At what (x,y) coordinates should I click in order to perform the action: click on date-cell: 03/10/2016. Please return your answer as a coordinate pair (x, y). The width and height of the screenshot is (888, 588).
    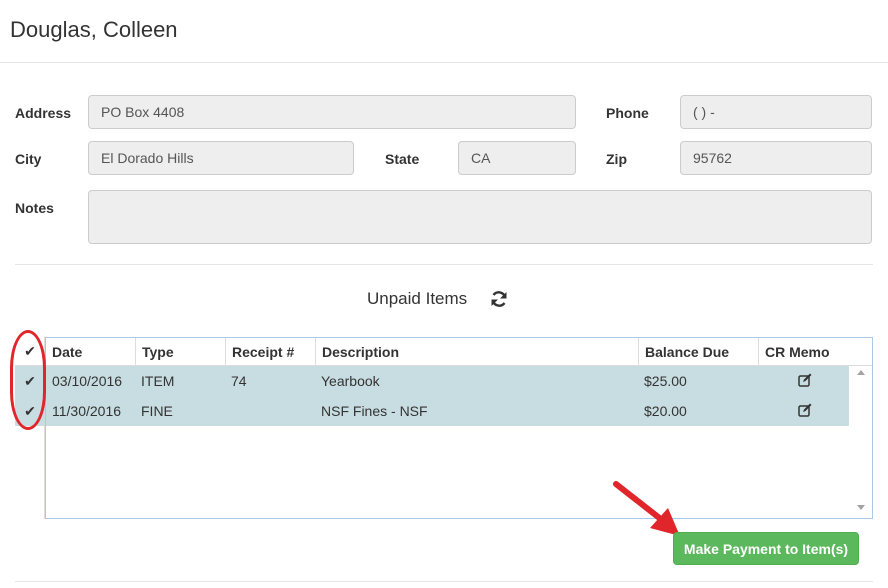
    Looking at the image, I should click on (87, 381).